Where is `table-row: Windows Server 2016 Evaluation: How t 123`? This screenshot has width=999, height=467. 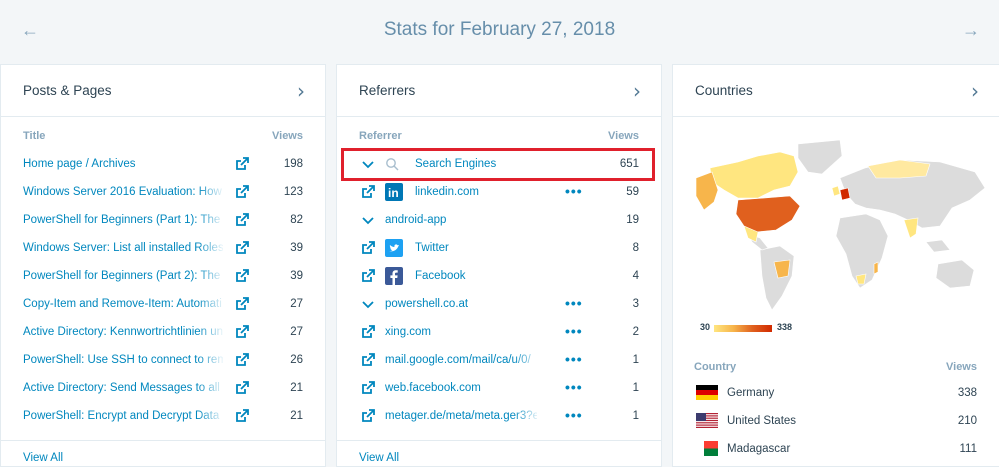
table-row: Windows Server 2016 Evaluation: How t 123 is located at coordinates (163, 193).